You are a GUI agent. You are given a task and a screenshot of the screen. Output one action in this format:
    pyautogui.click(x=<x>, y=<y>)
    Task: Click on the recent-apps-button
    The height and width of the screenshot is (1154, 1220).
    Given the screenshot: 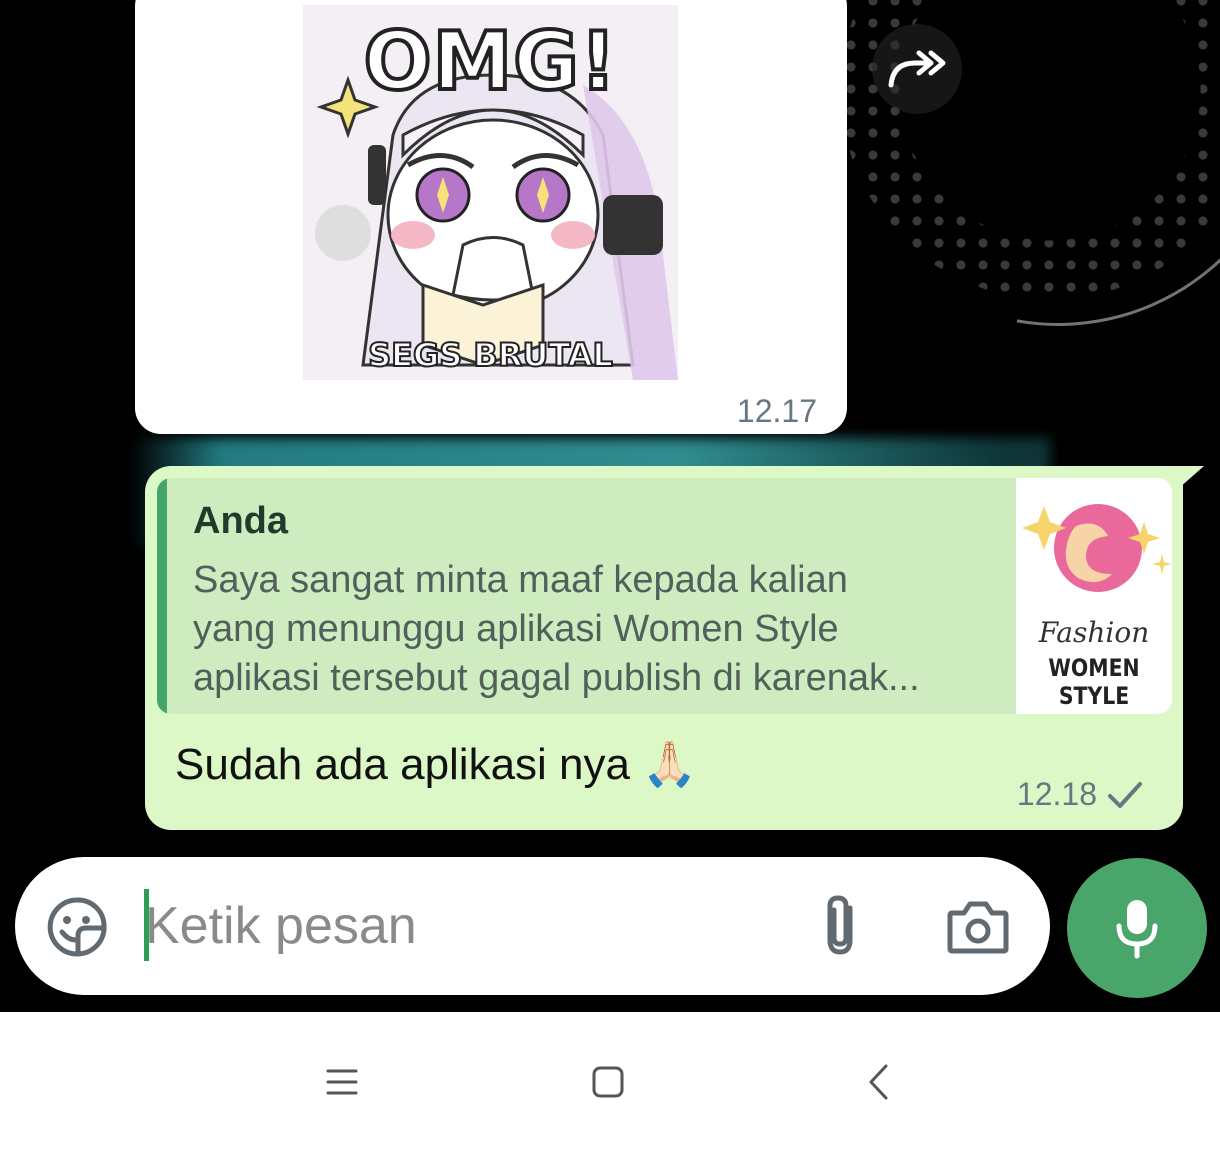 What is the action you would take?
    pyautogui.click(x=342, y=1082)
    